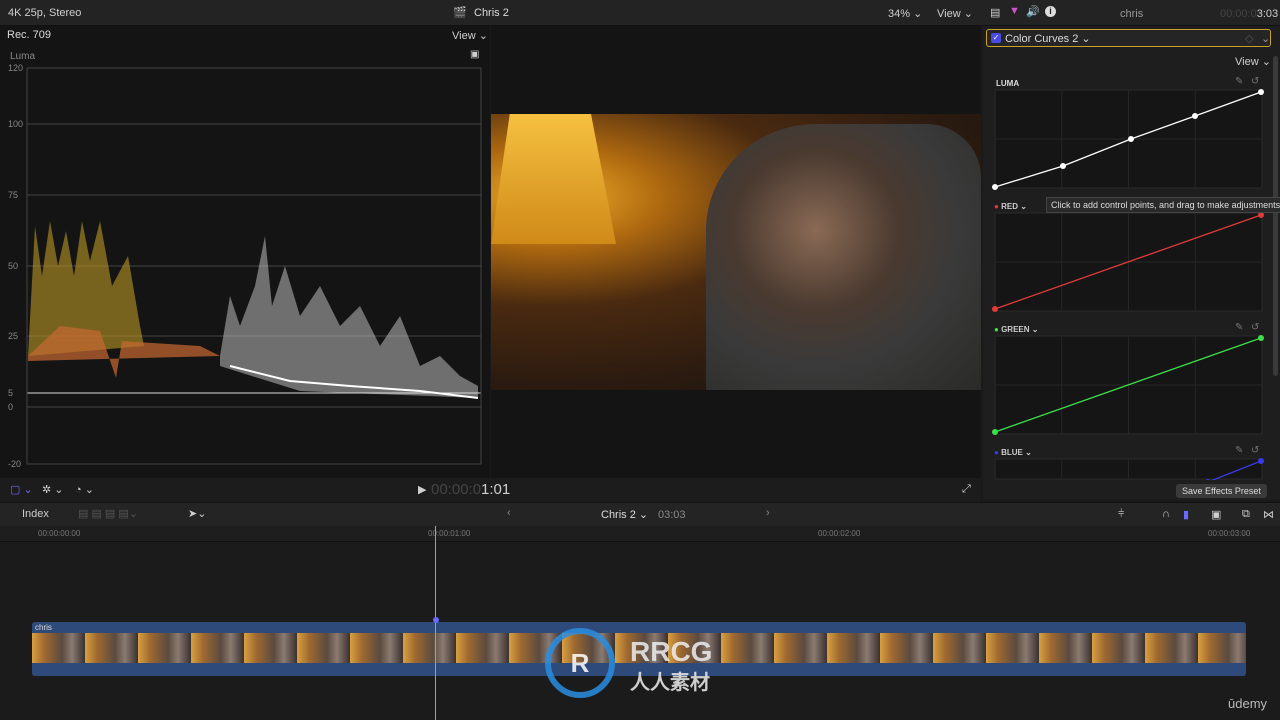 This screenshot has width=1280, height=720. Describe the element at coordinates (1275, 216) in the screenshot. I see `inspector-scrollbar` at that location.